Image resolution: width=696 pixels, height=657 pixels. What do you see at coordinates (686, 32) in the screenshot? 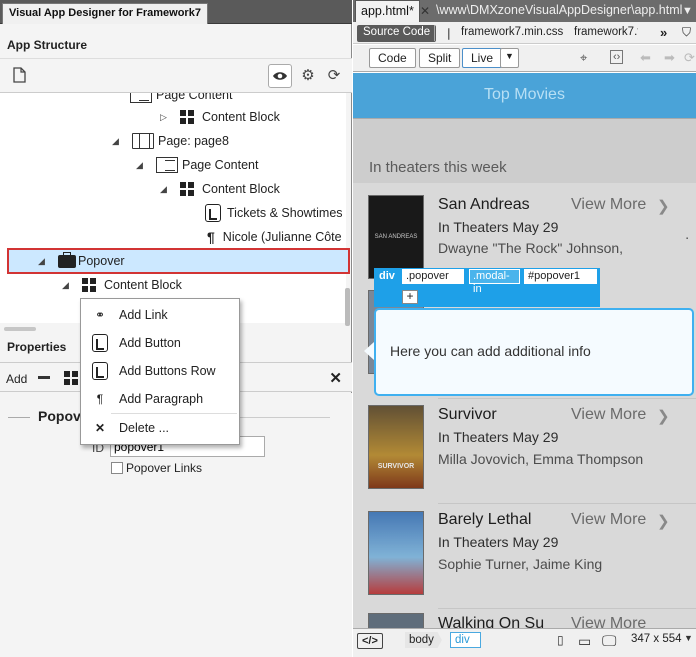
I see `filter-icon: ⛉` at bounding box center [686, 32].